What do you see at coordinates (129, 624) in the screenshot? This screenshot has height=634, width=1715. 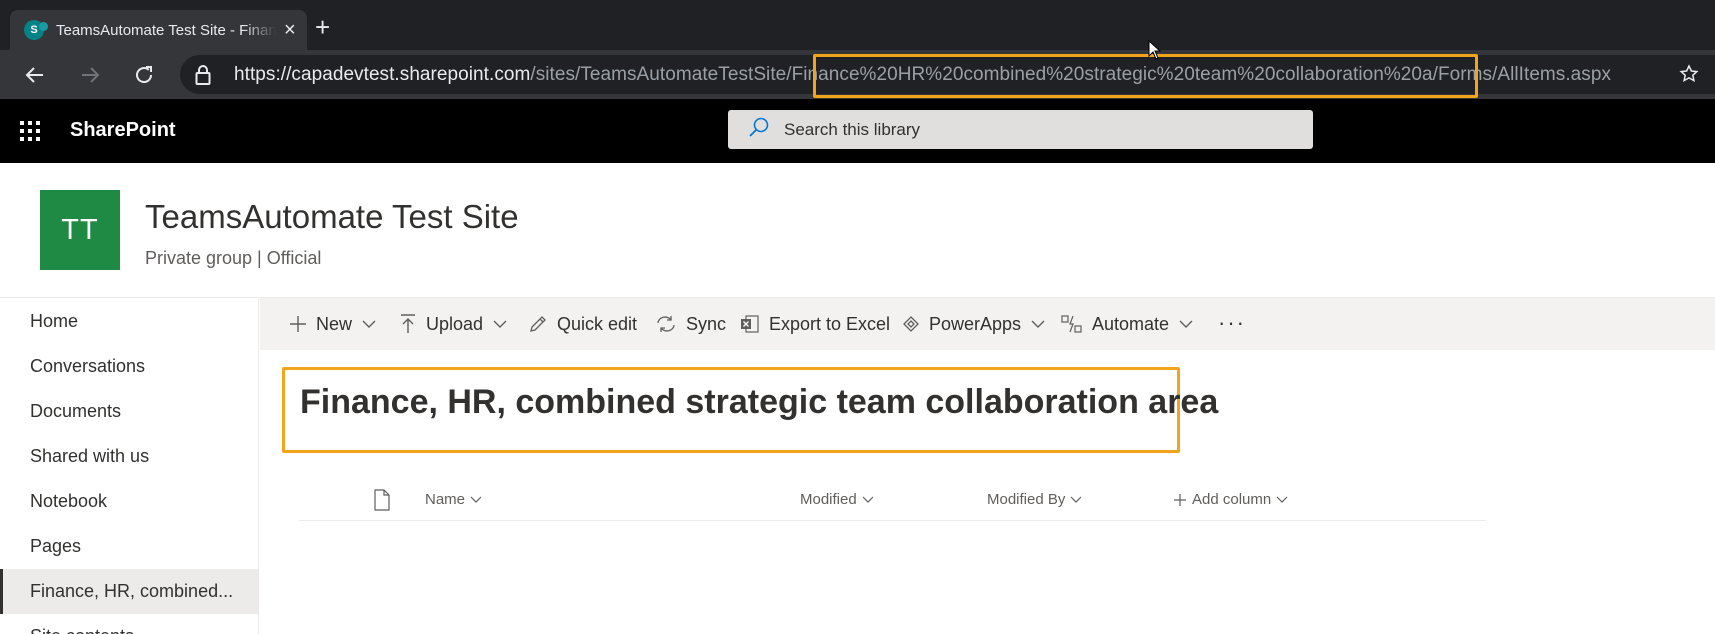 I see `nav-item-site-contents: Site contents` at bounding box center [129, 624].